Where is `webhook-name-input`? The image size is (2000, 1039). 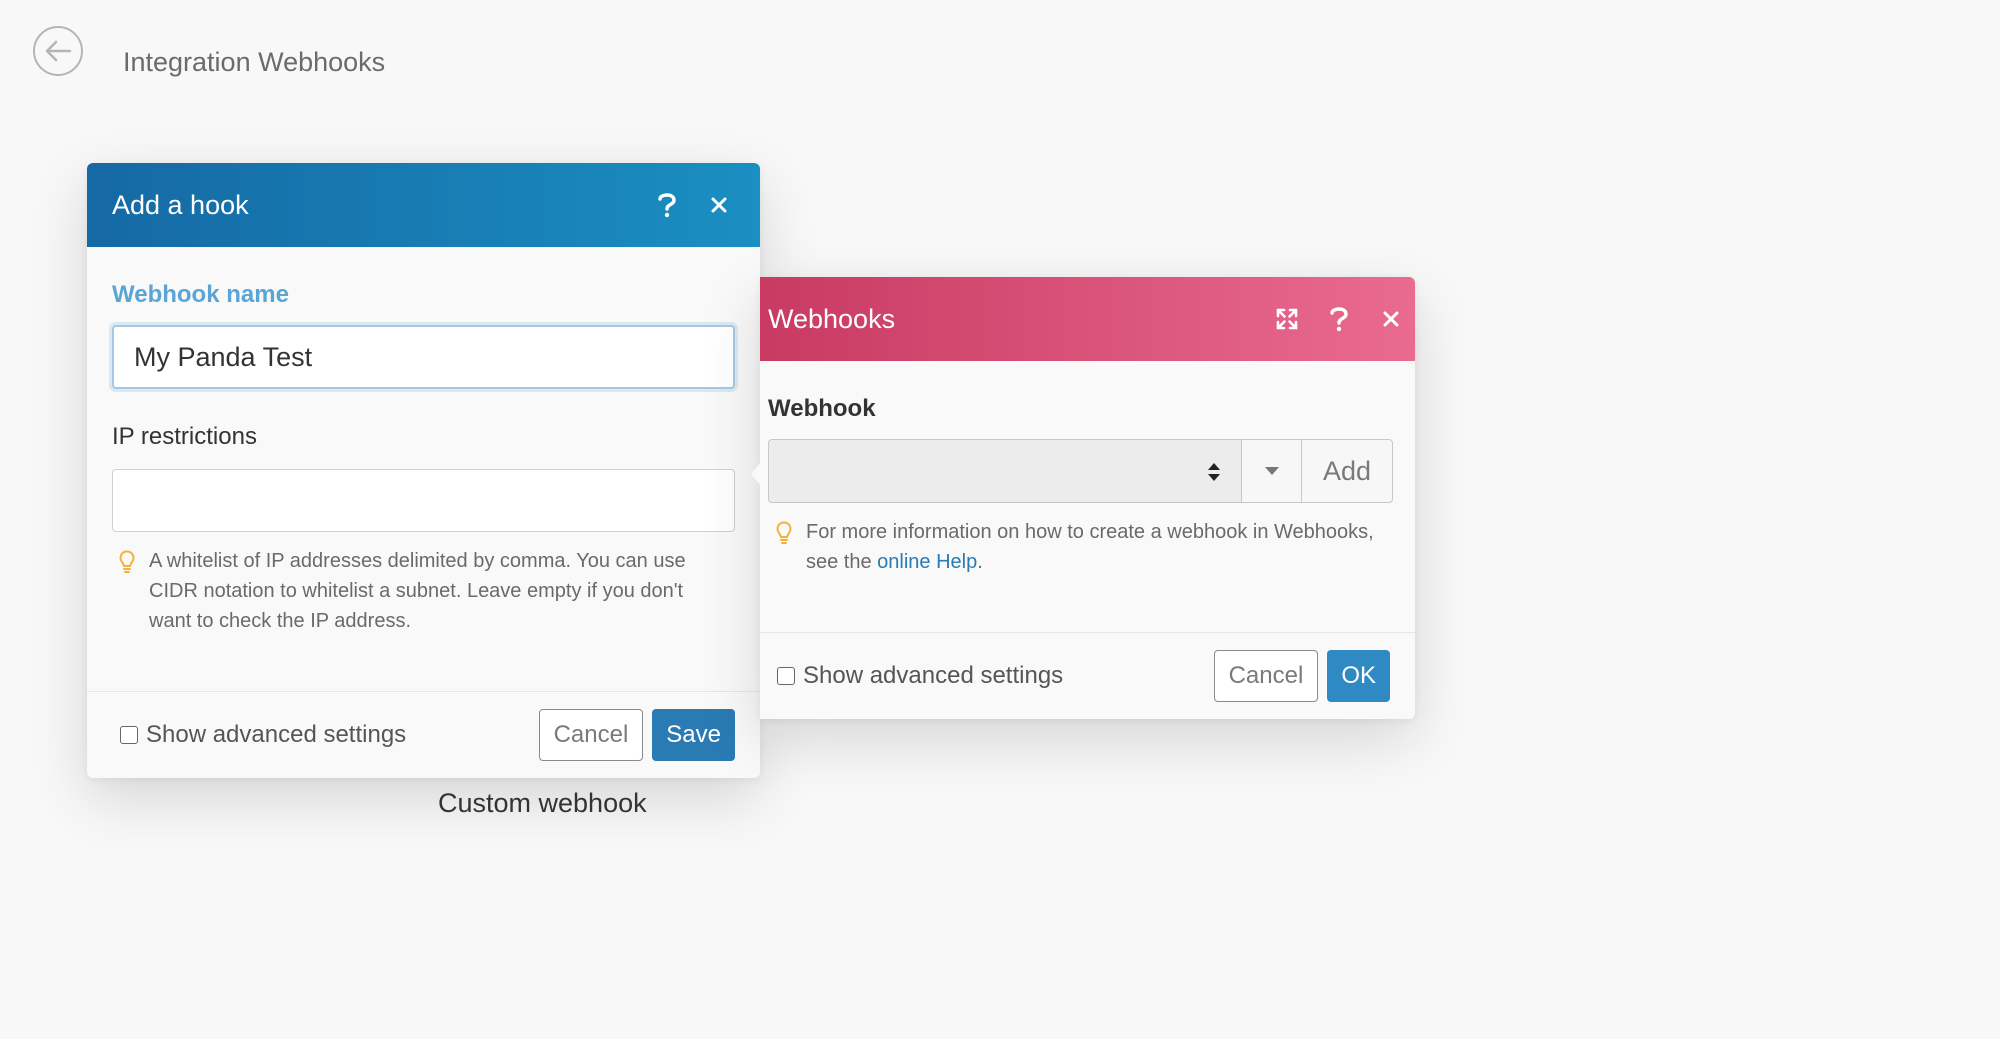 webhook-name-input is located at coordinates (423, 357).